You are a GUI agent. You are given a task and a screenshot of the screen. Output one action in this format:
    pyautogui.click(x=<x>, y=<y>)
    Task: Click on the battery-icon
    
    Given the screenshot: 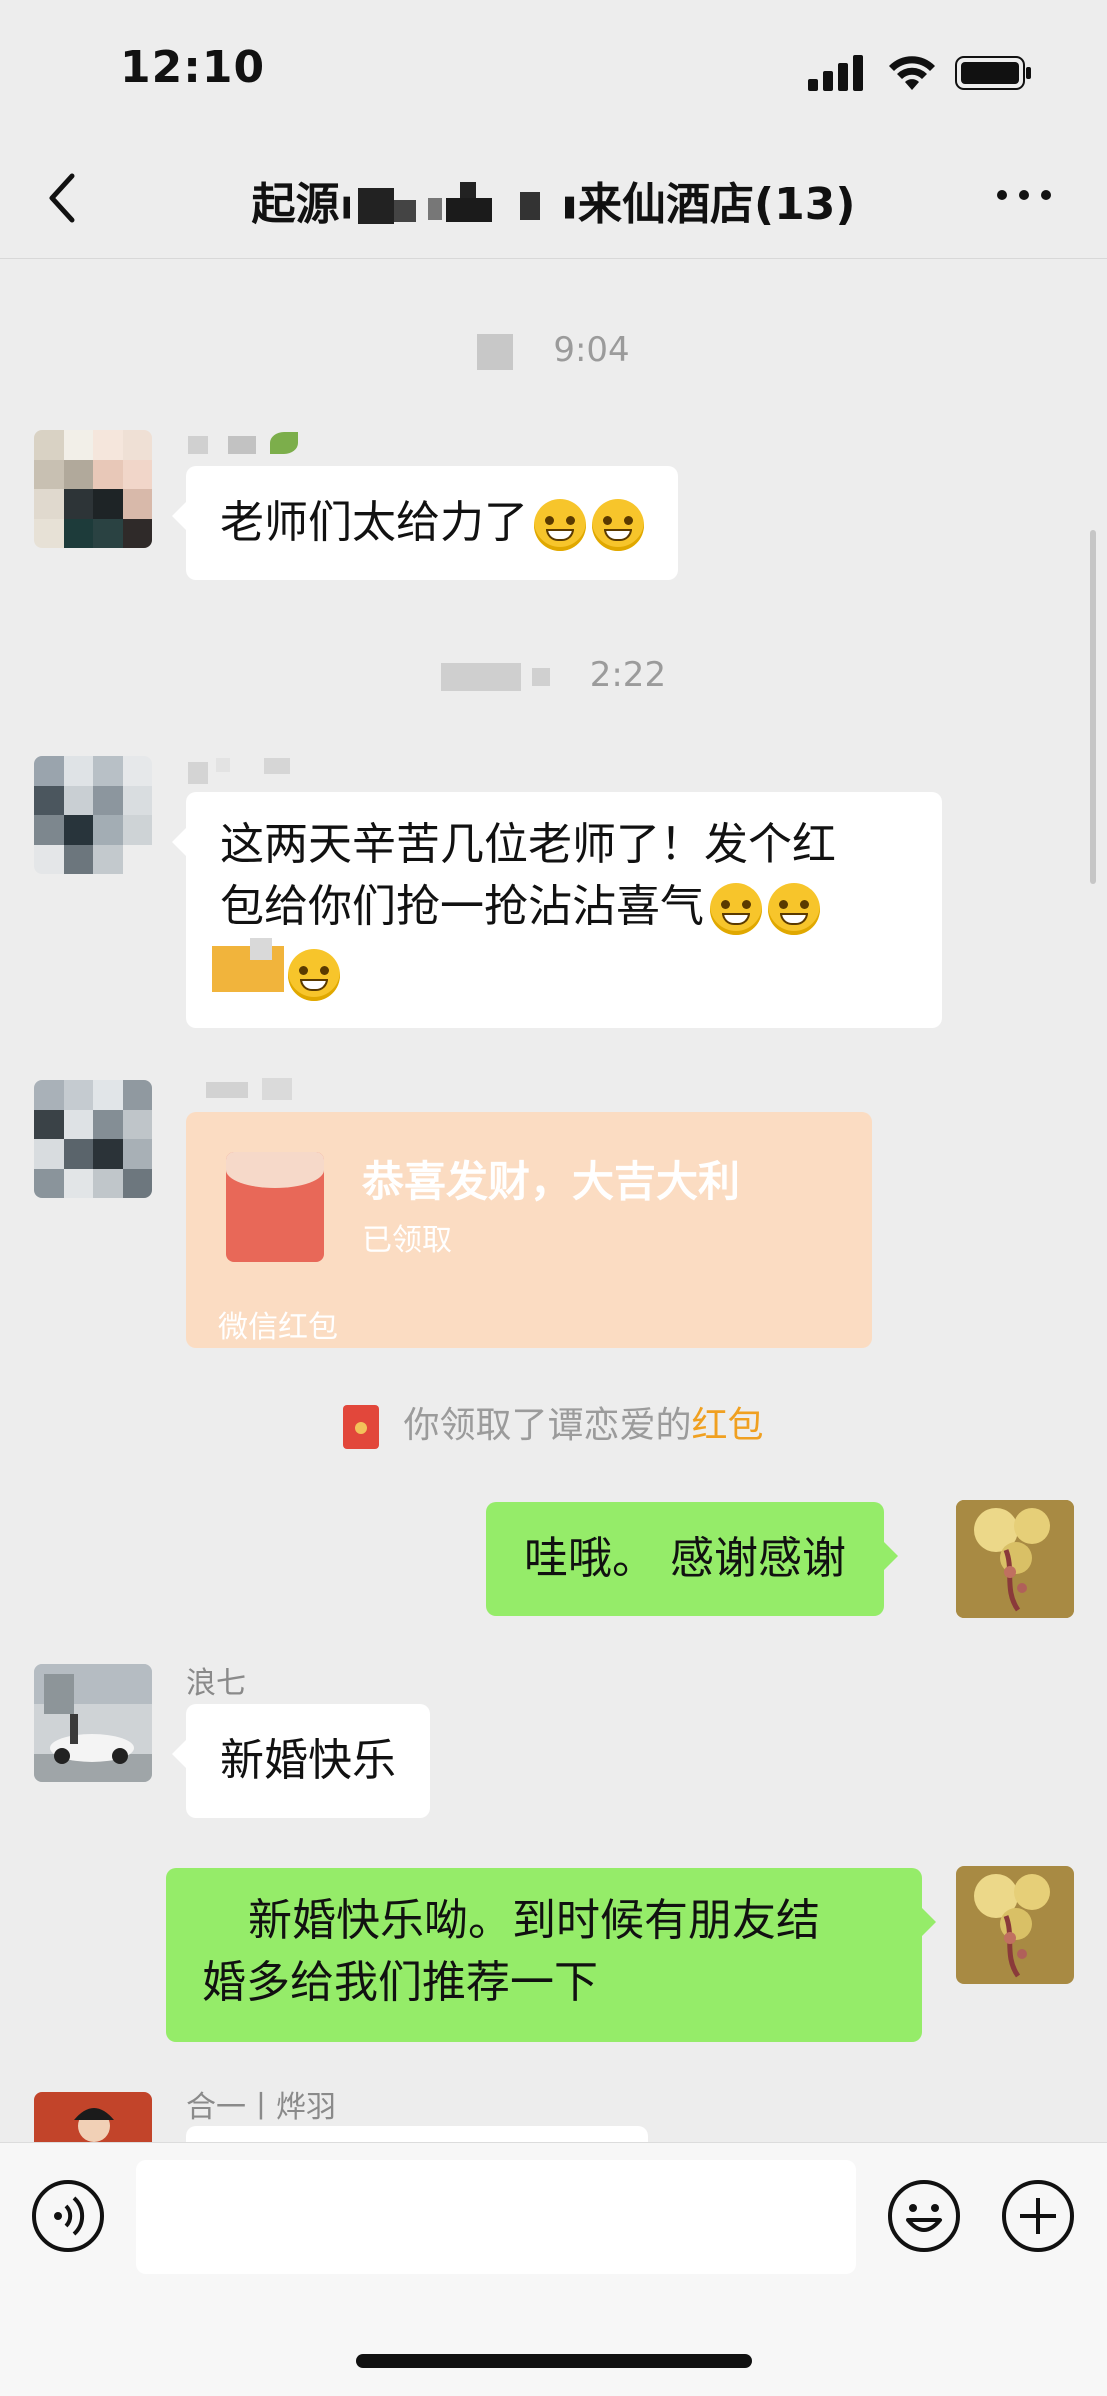 What is the action you would take?
    pyautogui.click(x=993, y=73)
    